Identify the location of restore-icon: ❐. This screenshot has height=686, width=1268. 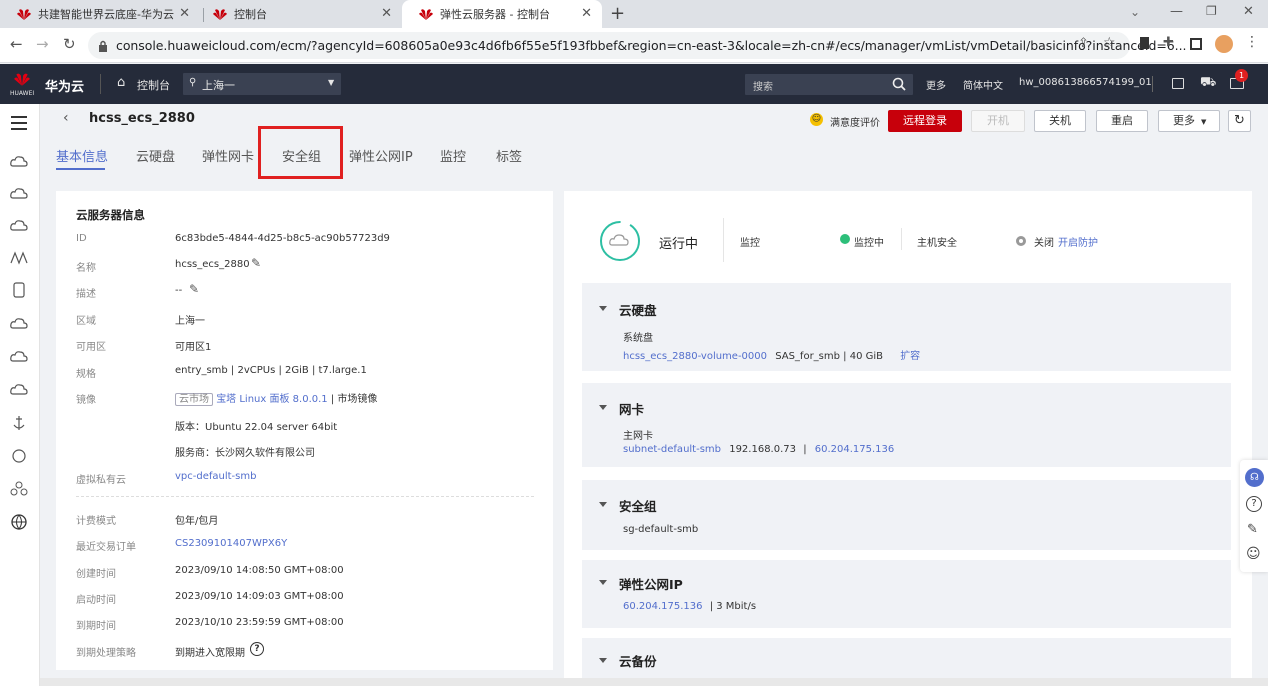
(1211, 11).